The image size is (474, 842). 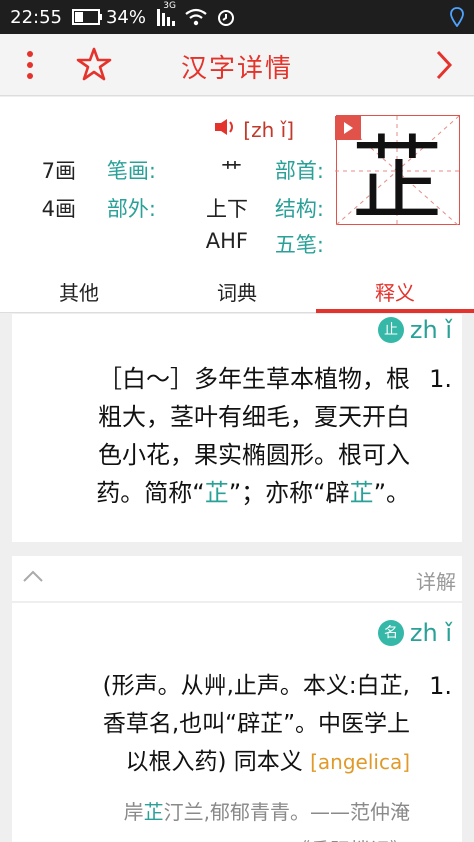 I want to click on battery-percent: 34%, so click(x=125, y=17).